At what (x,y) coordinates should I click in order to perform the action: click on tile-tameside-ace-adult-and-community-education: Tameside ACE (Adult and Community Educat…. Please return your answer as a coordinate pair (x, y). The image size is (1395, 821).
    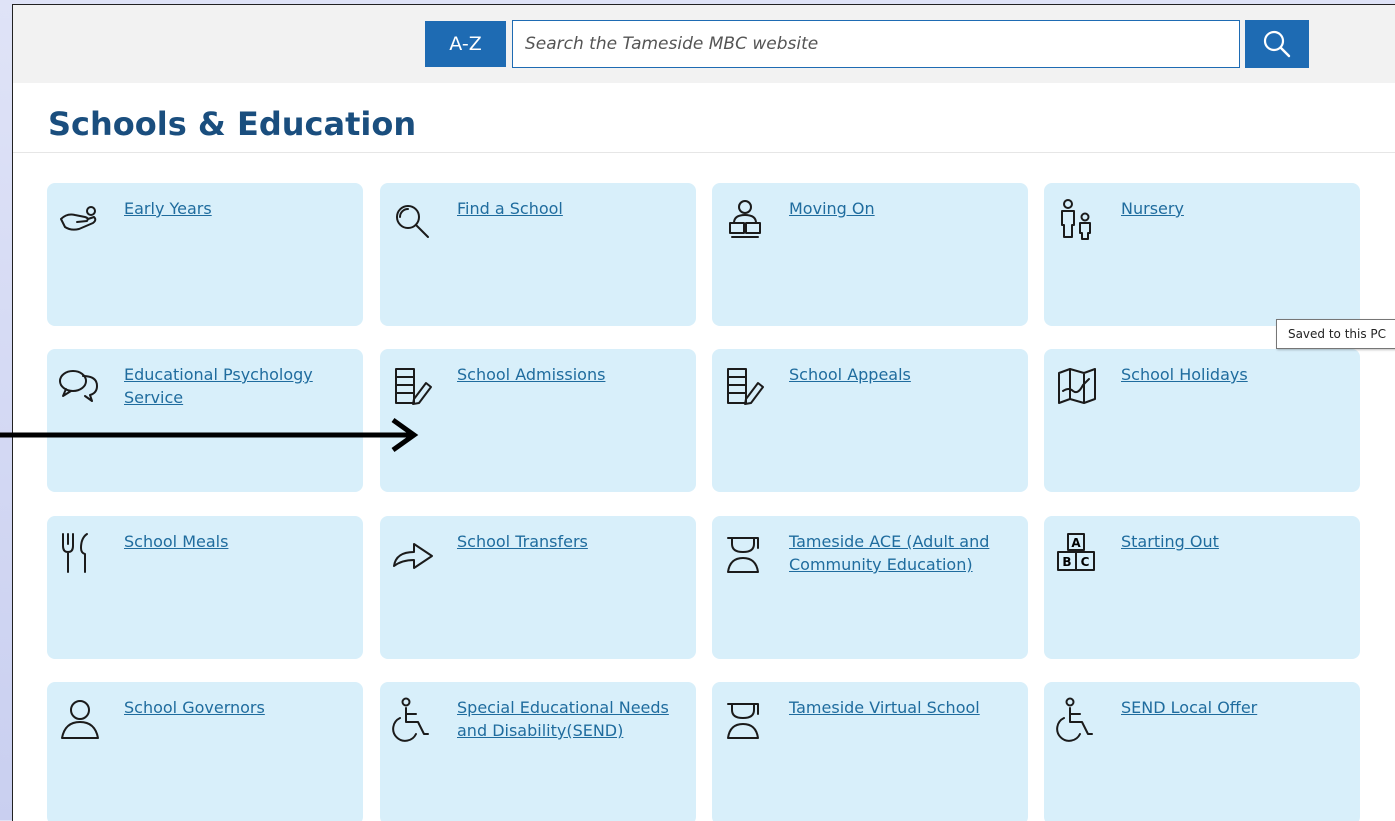
    Looking at the image, I should click on (870, 587).